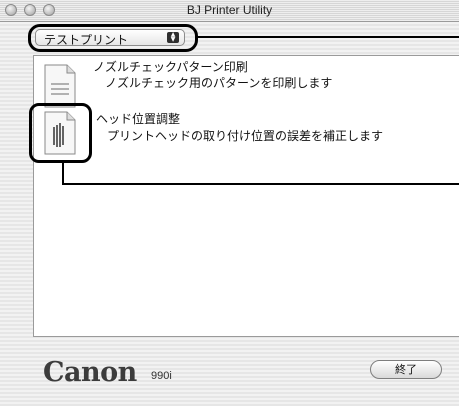 The height and width of the screenshot is (406, 459). What do you see at coordinates (406, 369) in the screenshot?
I see `quit-button: 終了` at bounding box center [406, 369].